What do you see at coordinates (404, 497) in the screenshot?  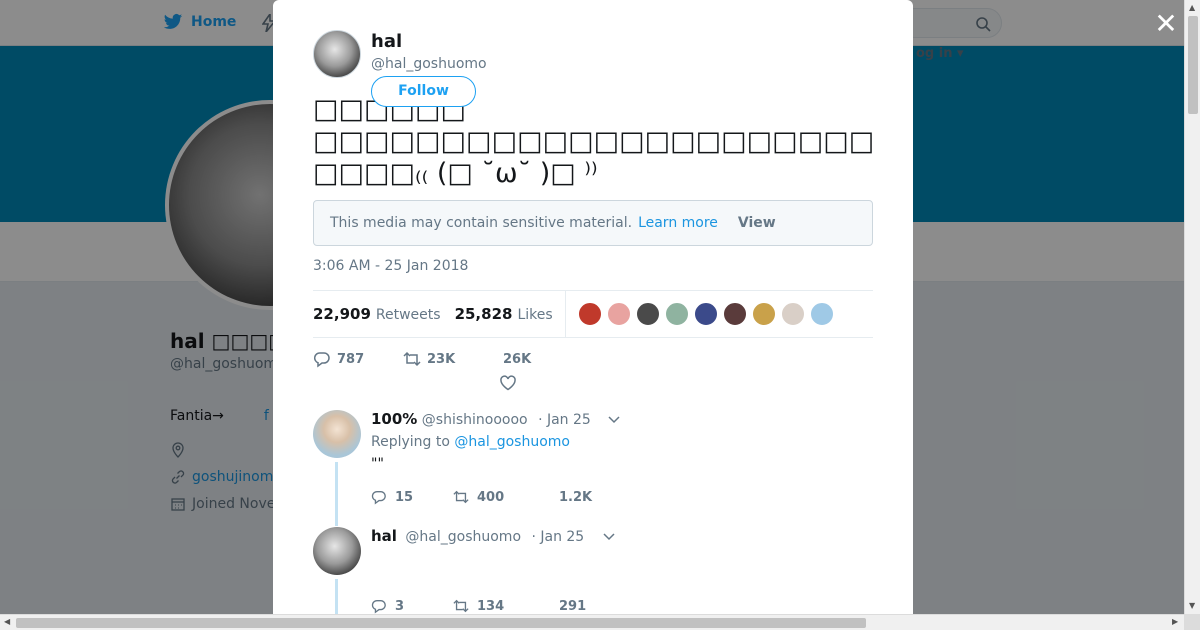 I see `reply-count: 15` at bounding box center [404, 497].